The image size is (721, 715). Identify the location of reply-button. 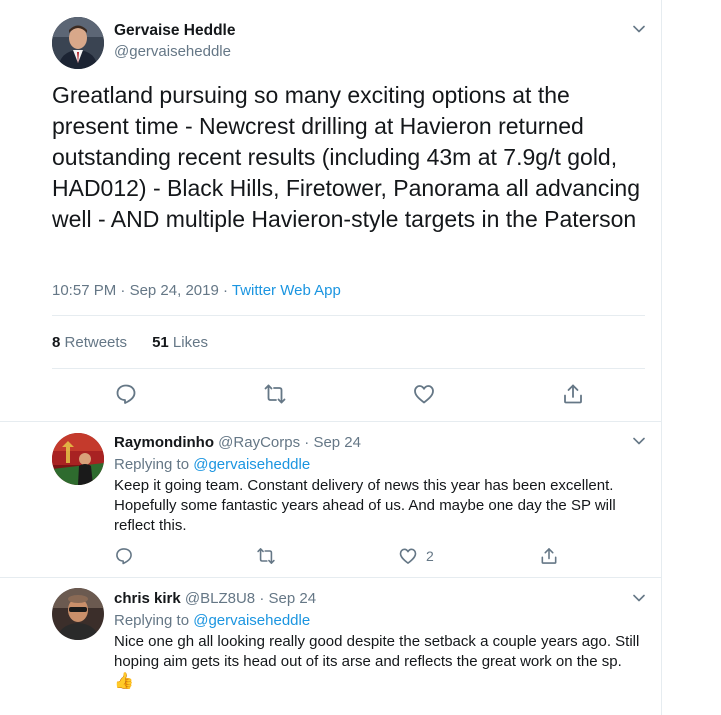
(124, 556).